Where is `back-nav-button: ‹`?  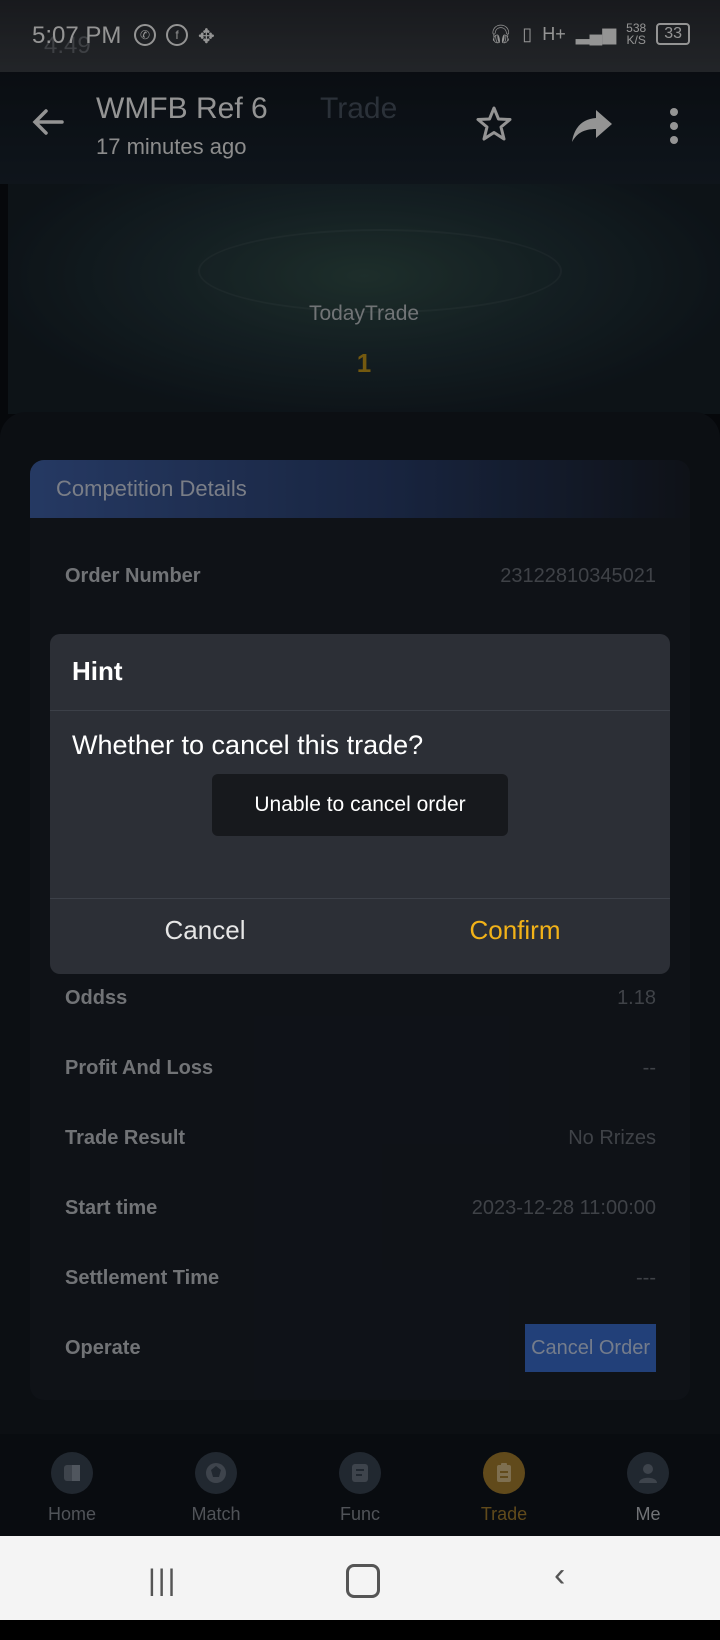 back-nav-button: ‹ is located at coordinates (559, 1575).